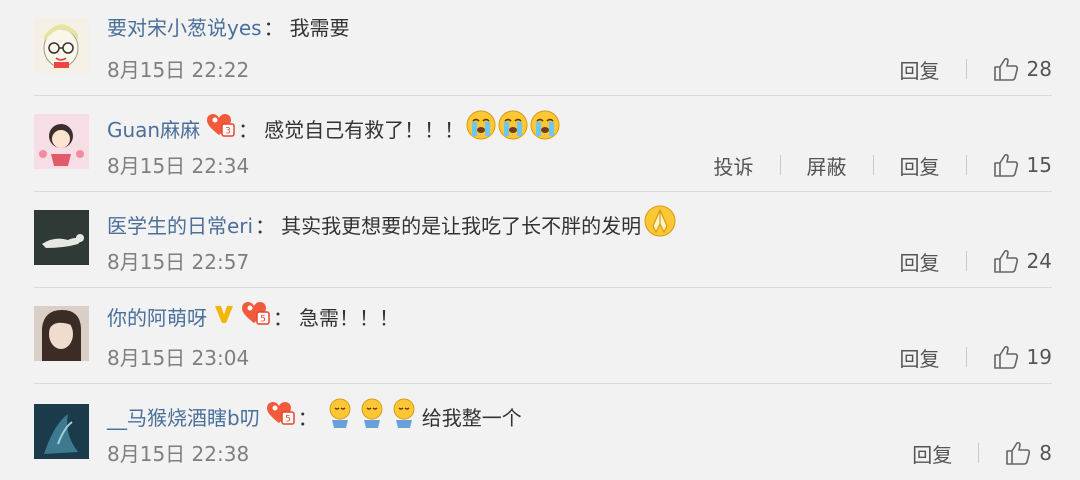 The width and height of the screenshot is (1080, 480). I want to click on svg-text: 3, so click(228, 132).